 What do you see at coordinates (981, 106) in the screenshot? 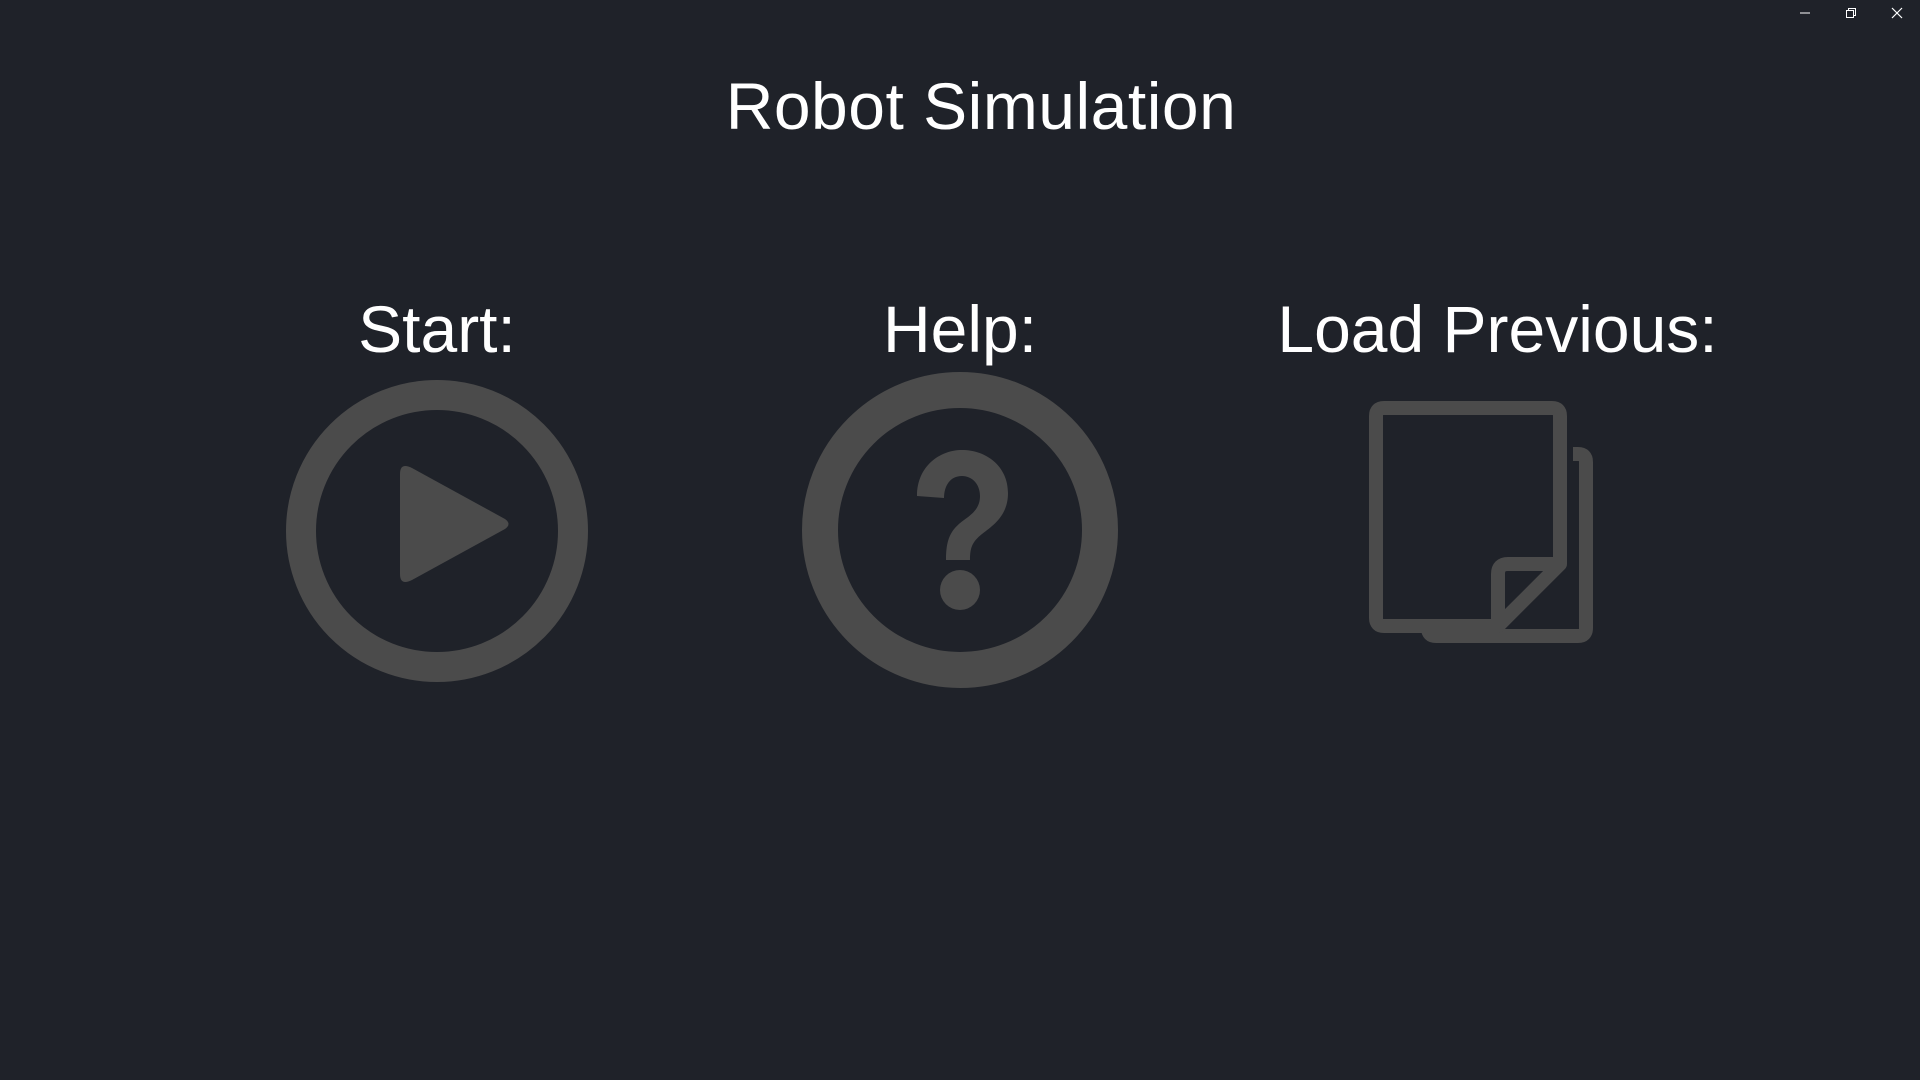
I see `app-title: Robot Simulation` at bounding box center [981, 106].